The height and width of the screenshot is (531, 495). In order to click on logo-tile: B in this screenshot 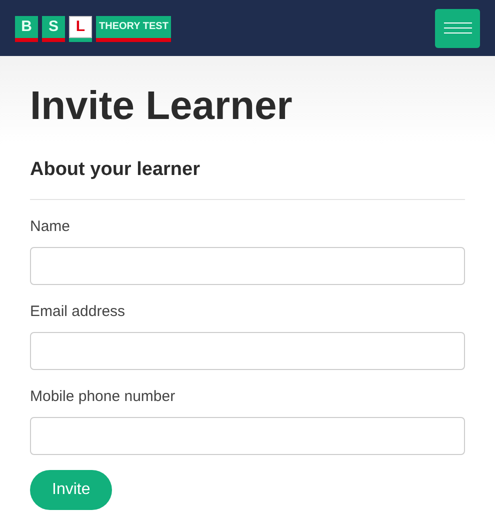, I will do `click(26, 29)`.